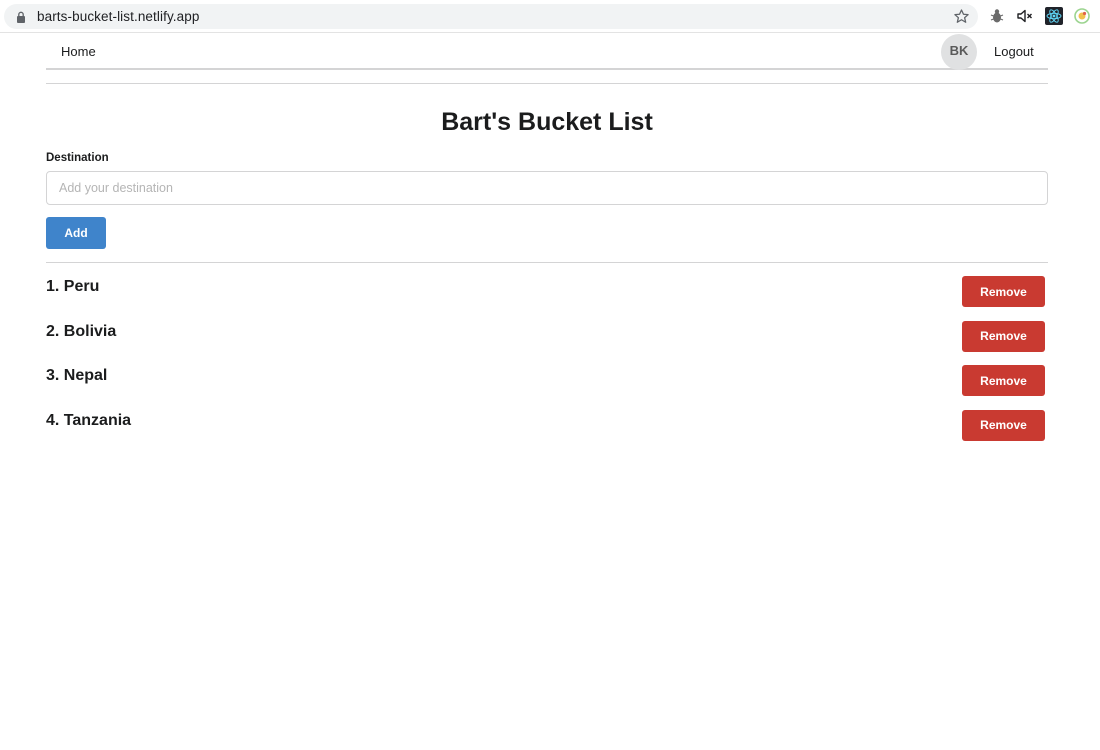 This screenshot has height=750, width=1100. I want to click on list-item: 3. Nepal Remove, so click(546, 387).